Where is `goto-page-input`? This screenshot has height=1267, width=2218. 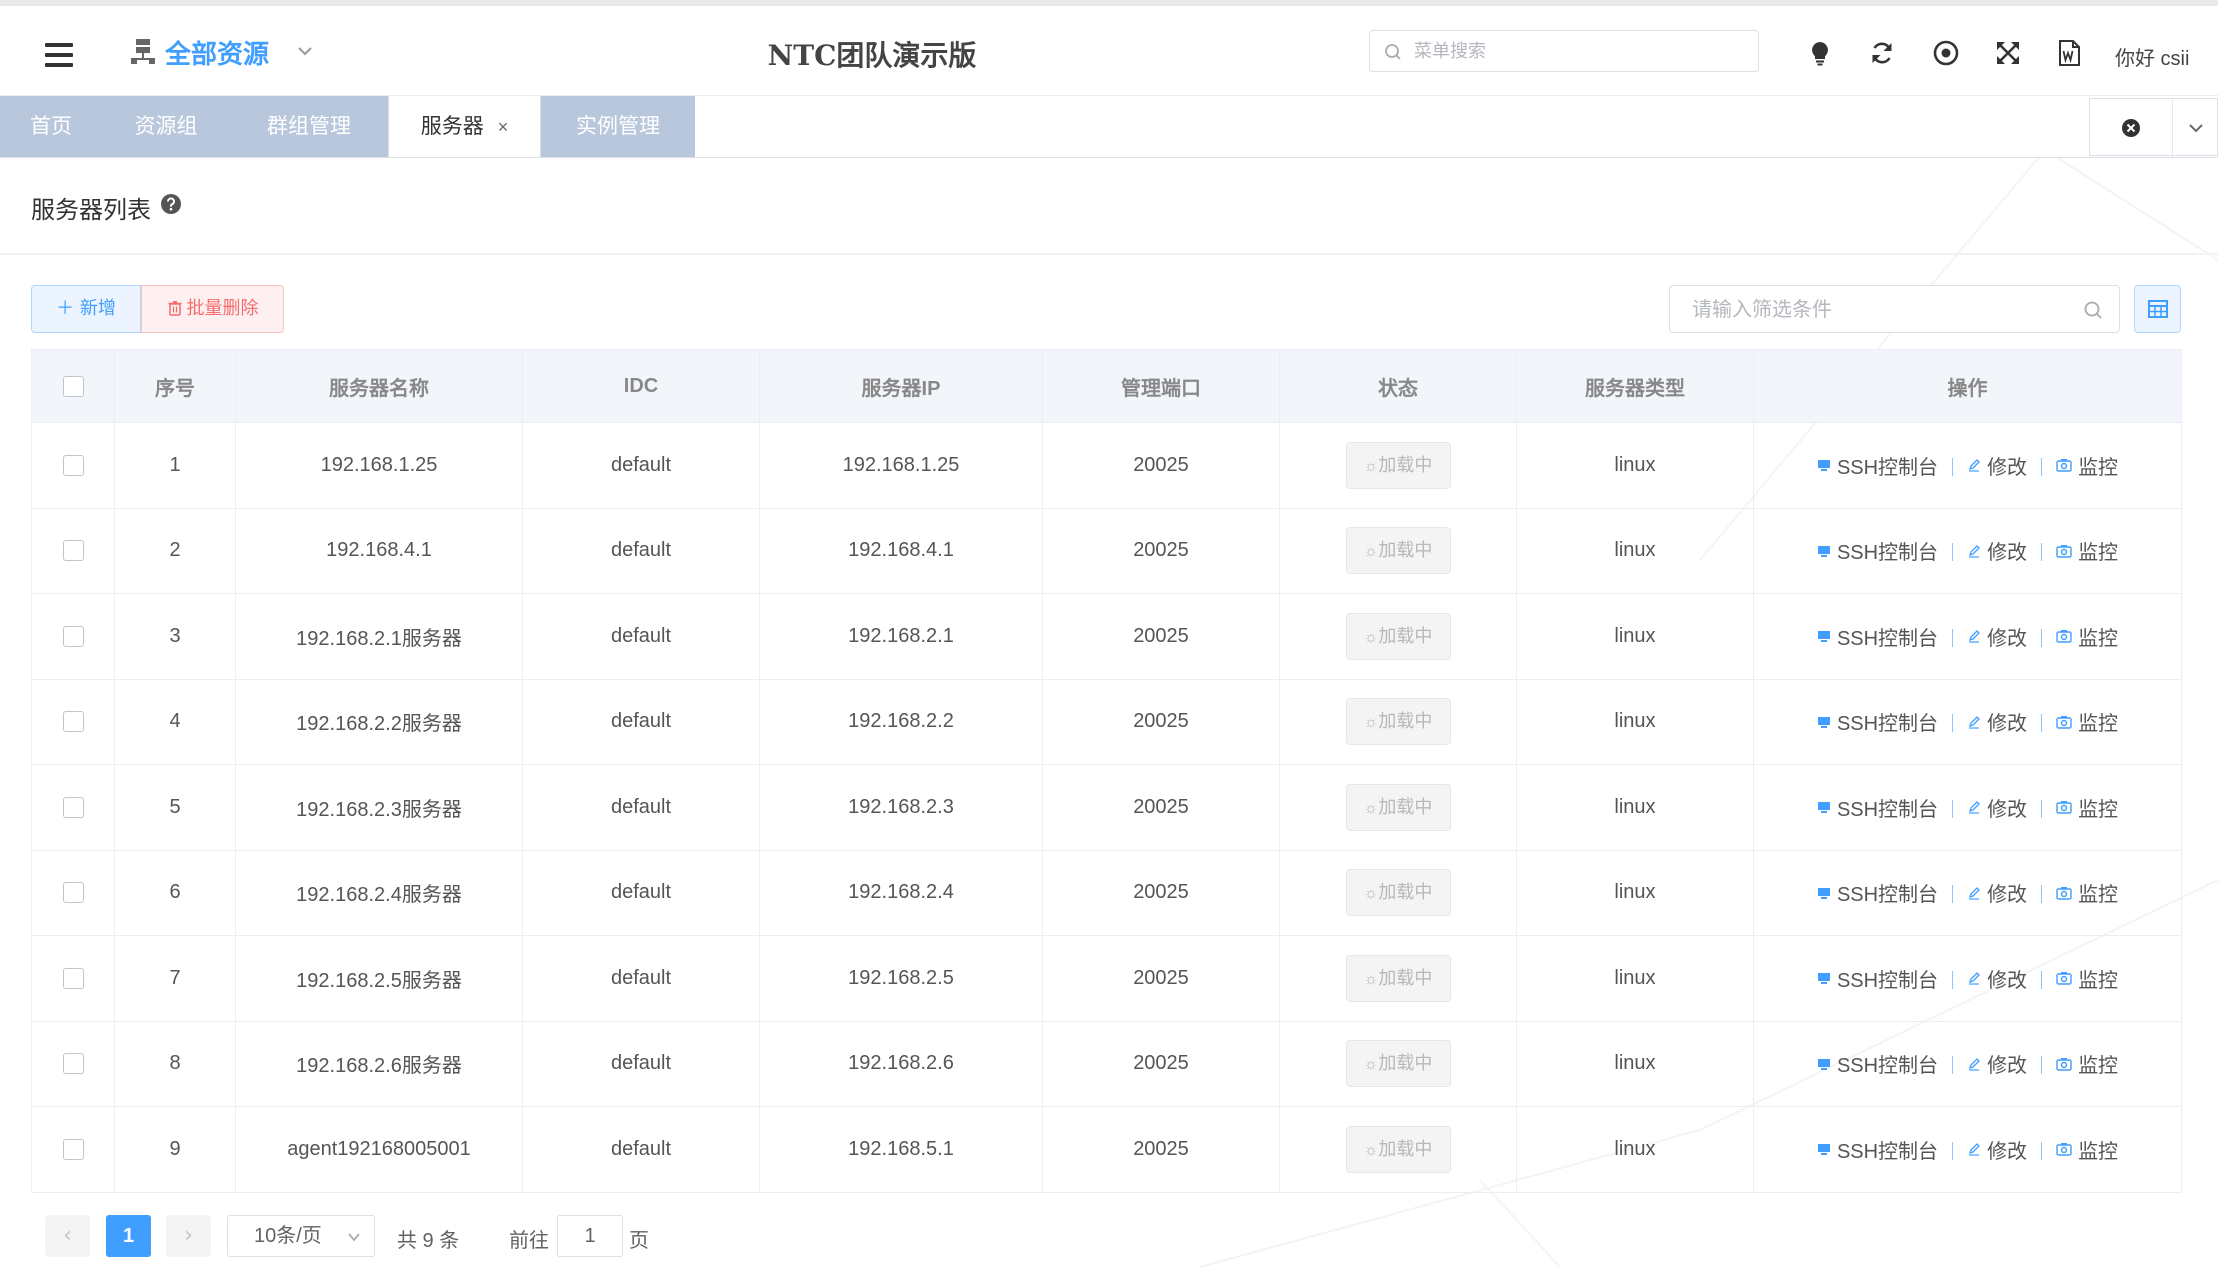
goto-page-input is located at coordinates (590, 1236).